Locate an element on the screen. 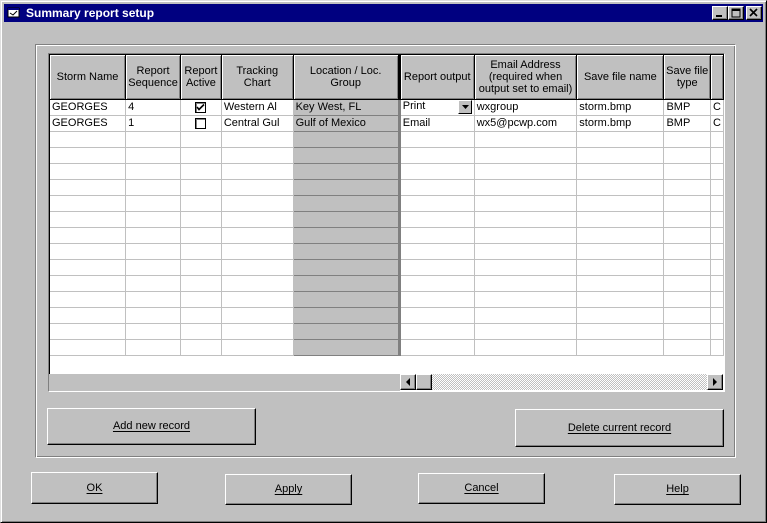  cancel-button: Cancel is located at coordinates (481, 488).